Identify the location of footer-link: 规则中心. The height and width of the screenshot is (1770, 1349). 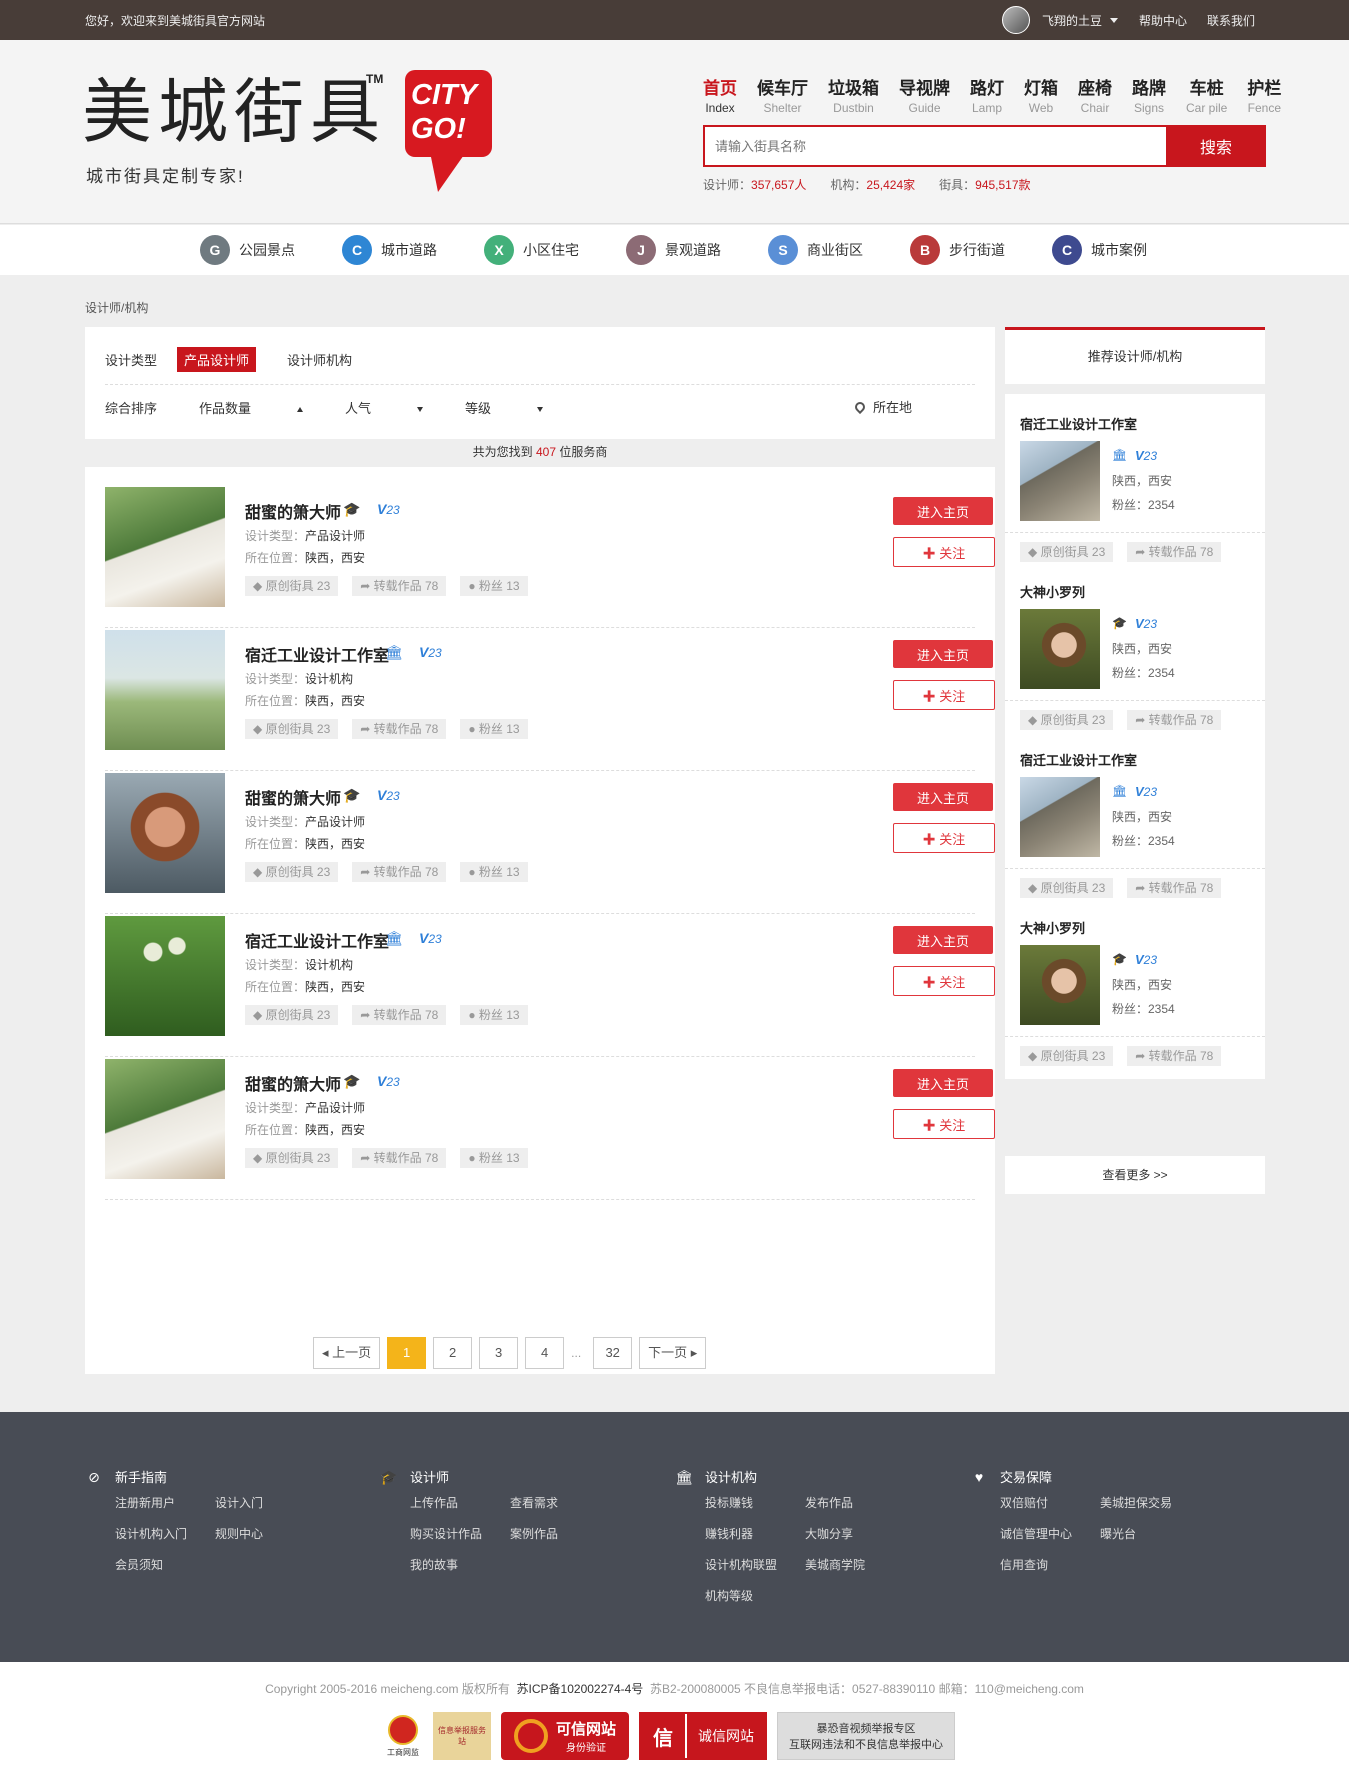
(265, 1533).